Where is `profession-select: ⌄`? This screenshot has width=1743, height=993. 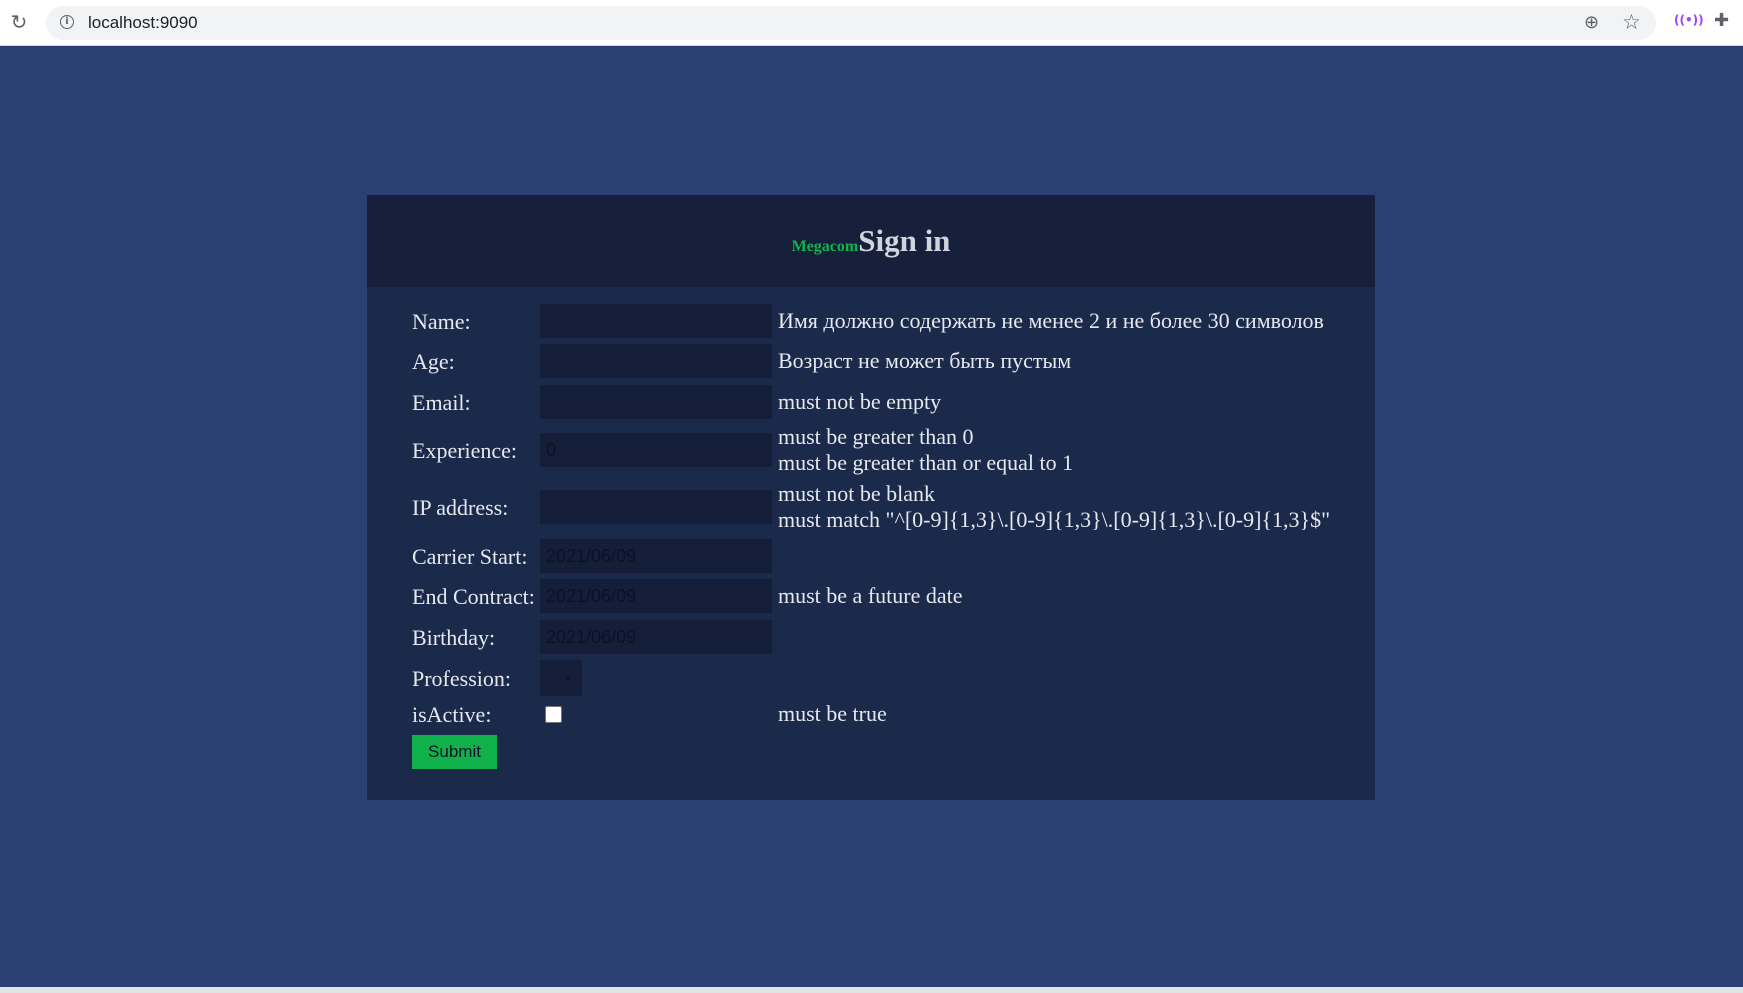
profession-select: ⌄ is located at coordinates (561, 678).